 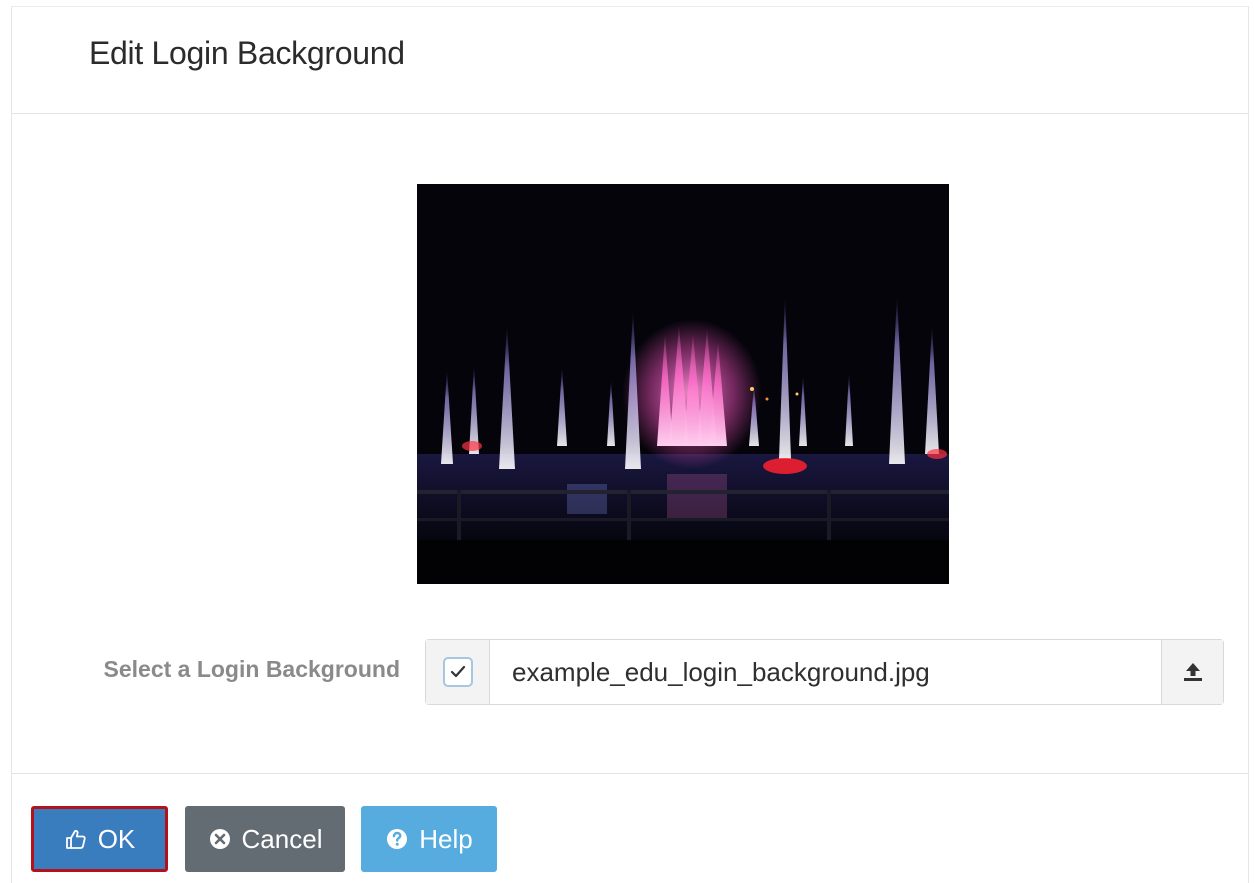 What do you see at coordinates (116, 838) in the screenshot?
I see `ok-button-label: OK` at bounding box center [116, 838].